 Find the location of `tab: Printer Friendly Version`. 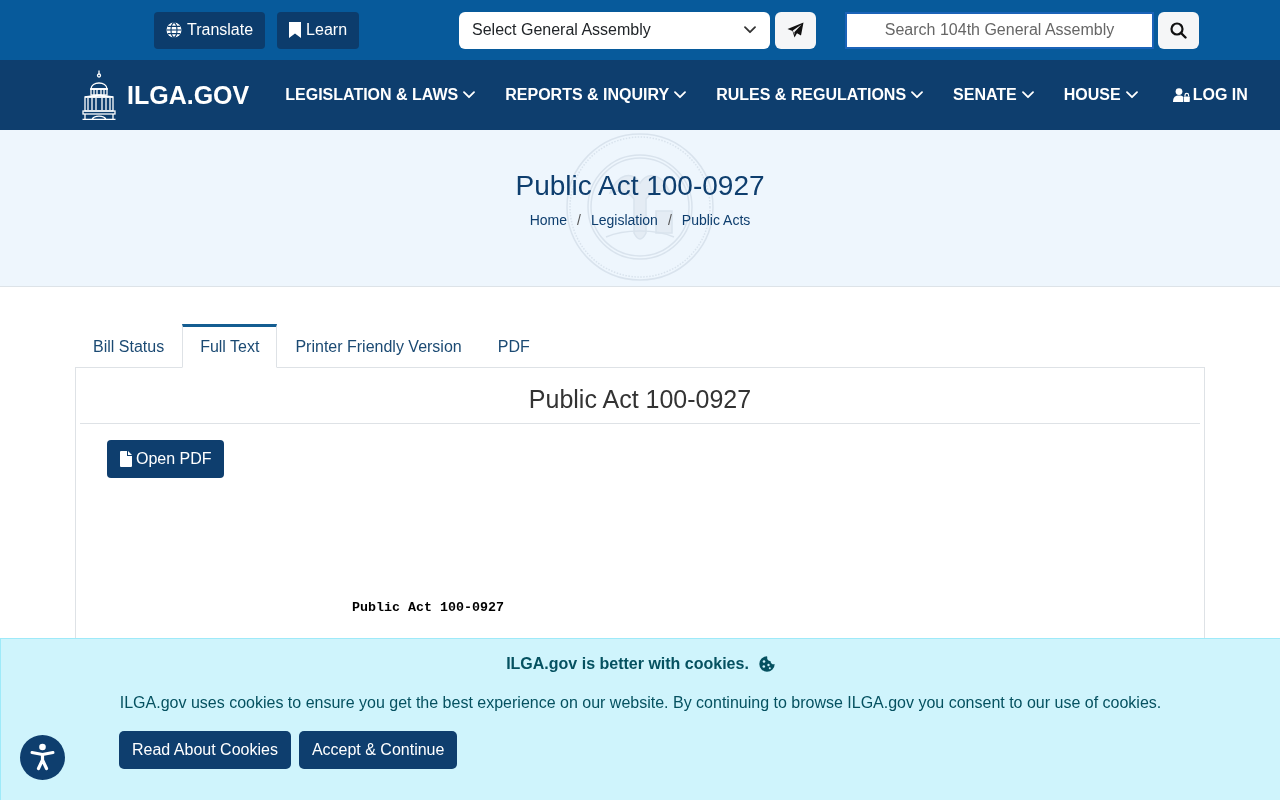

tab: Printer Friendly Version is located at coordinates (378, 346).